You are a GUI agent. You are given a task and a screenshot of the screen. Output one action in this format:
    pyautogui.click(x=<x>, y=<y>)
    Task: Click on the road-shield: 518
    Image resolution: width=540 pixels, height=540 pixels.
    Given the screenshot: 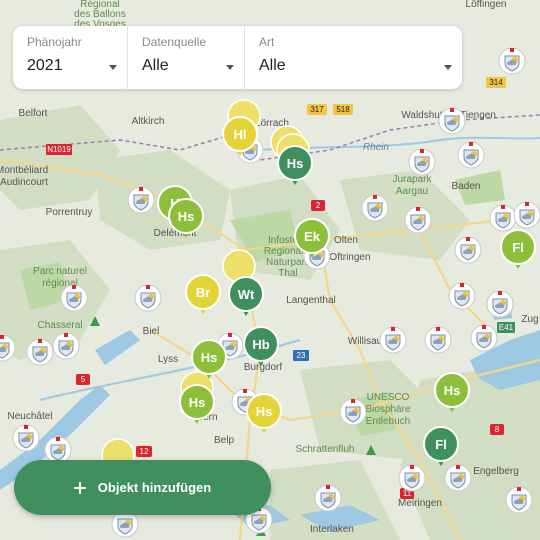 What is the action you would take?
    pyautogui.click(x=343, y=109)
    